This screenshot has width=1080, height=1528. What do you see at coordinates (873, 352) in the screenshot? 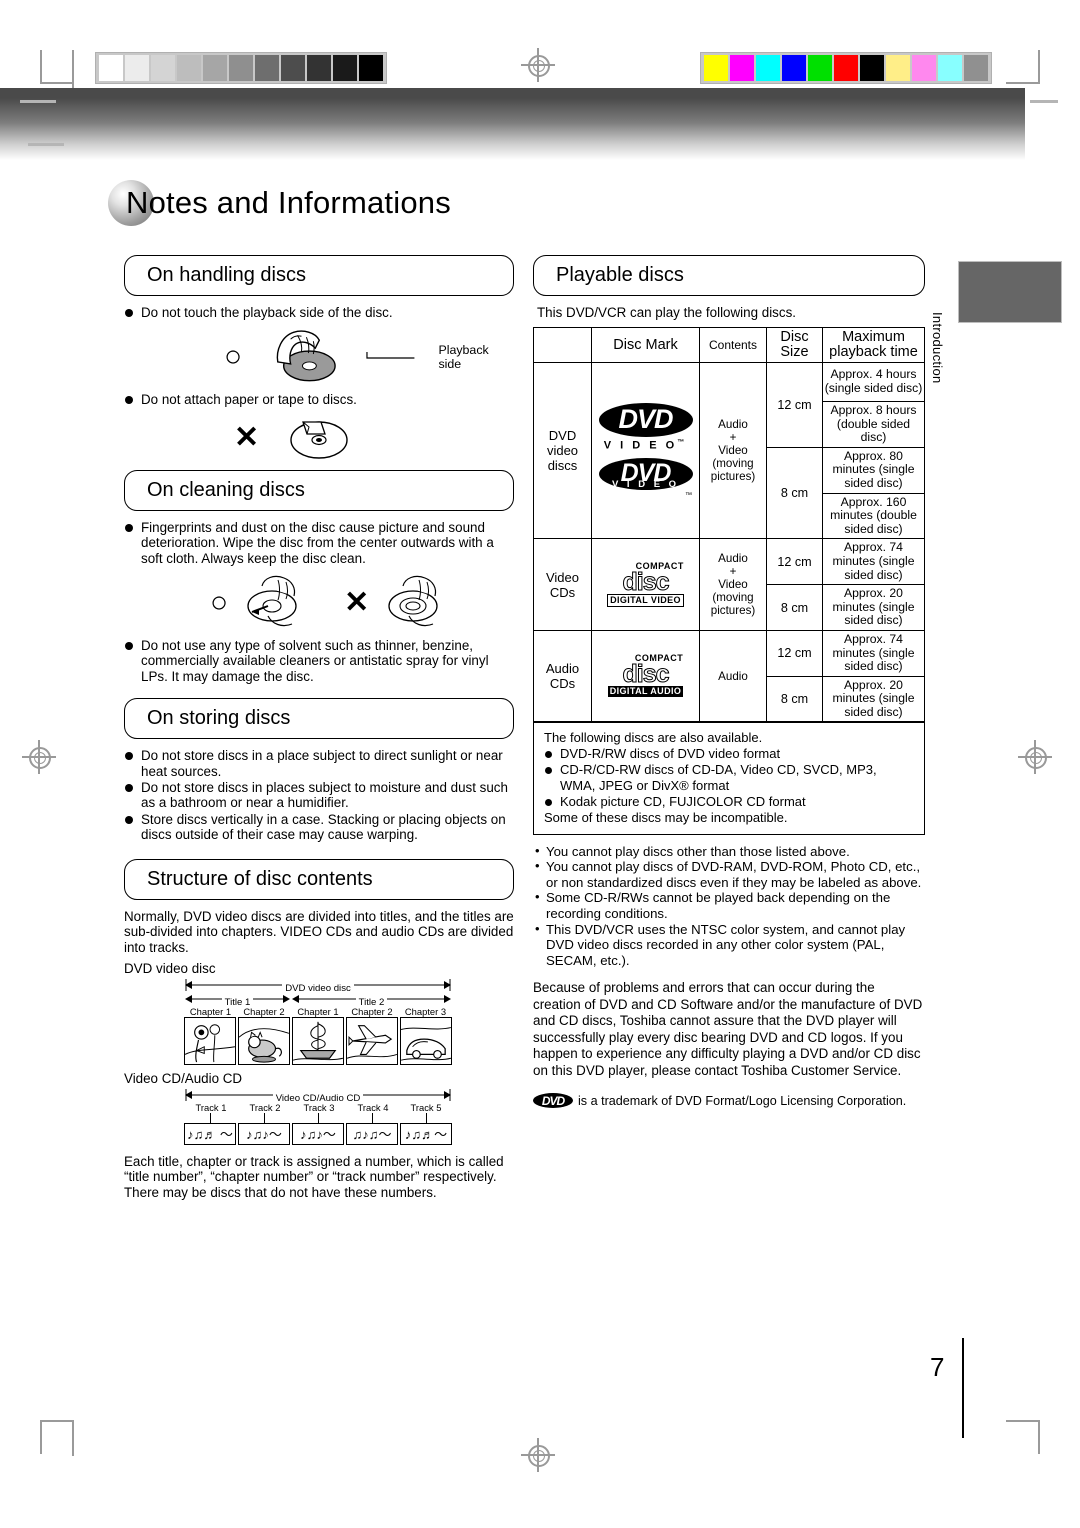
I see `header-time-l2: playback time` at bounding box center [873, 352].